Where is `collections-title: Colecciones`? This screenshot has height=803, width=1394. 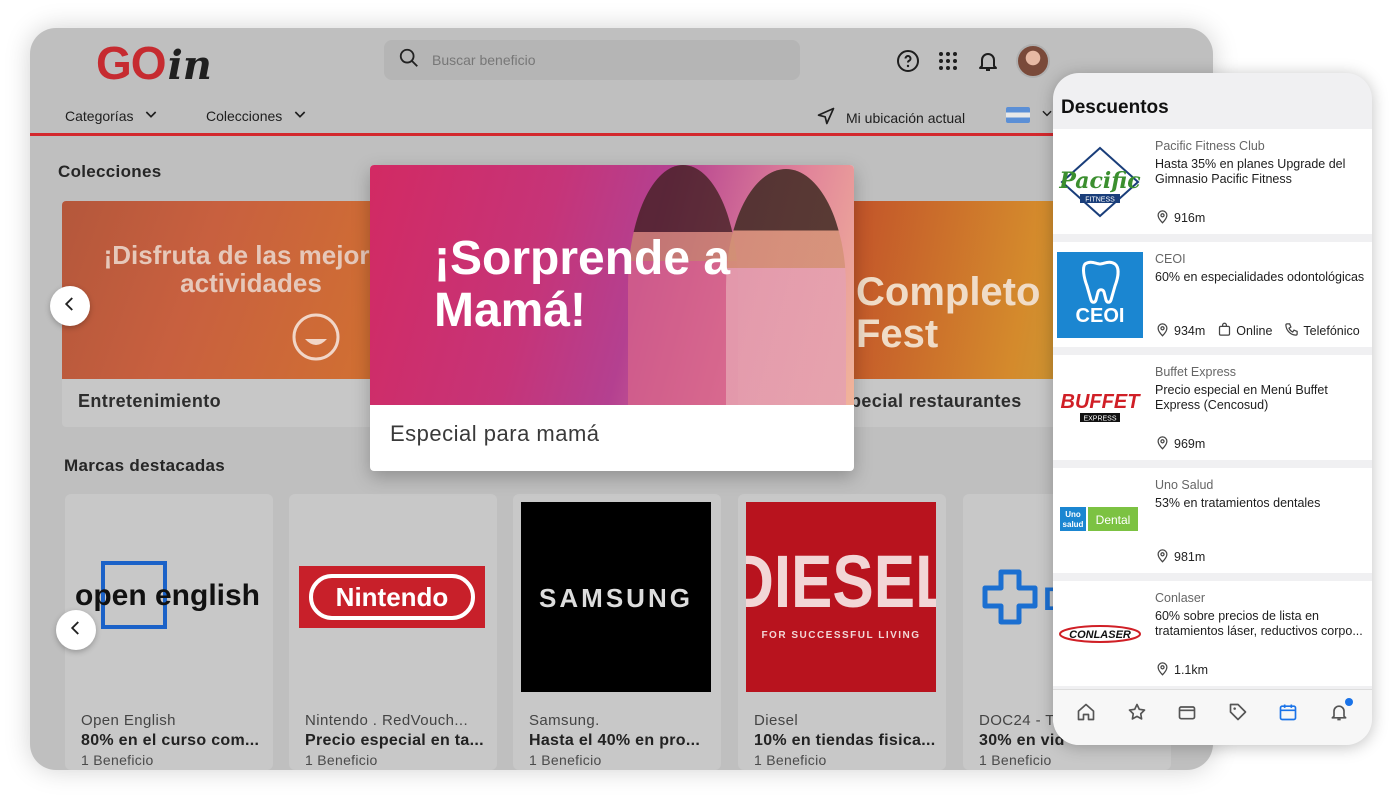 collections-title: Colecciones is located at coordinates (110, 171).